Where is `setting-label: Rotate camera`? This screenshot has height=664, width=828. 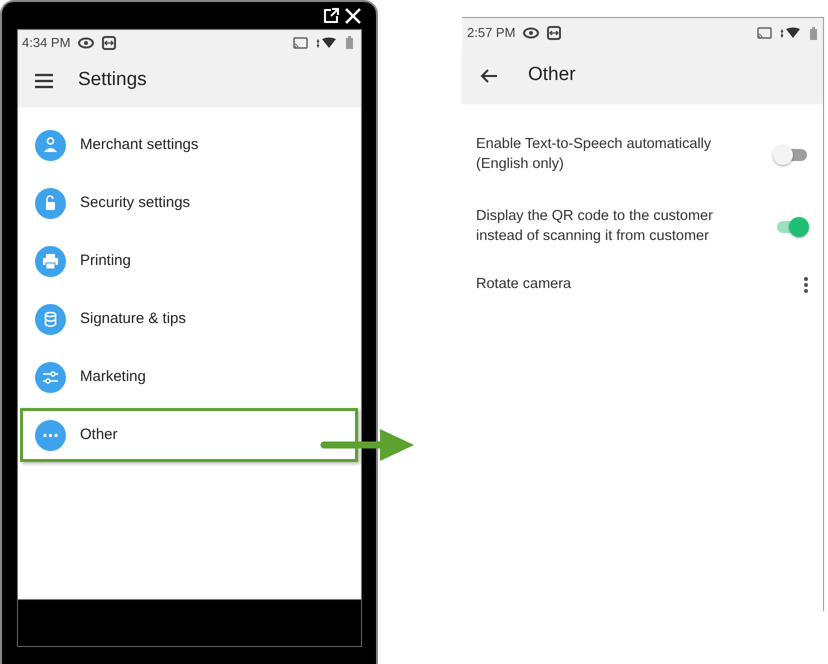 setting-label: Rotate camera is located at coordinates (524, 284).